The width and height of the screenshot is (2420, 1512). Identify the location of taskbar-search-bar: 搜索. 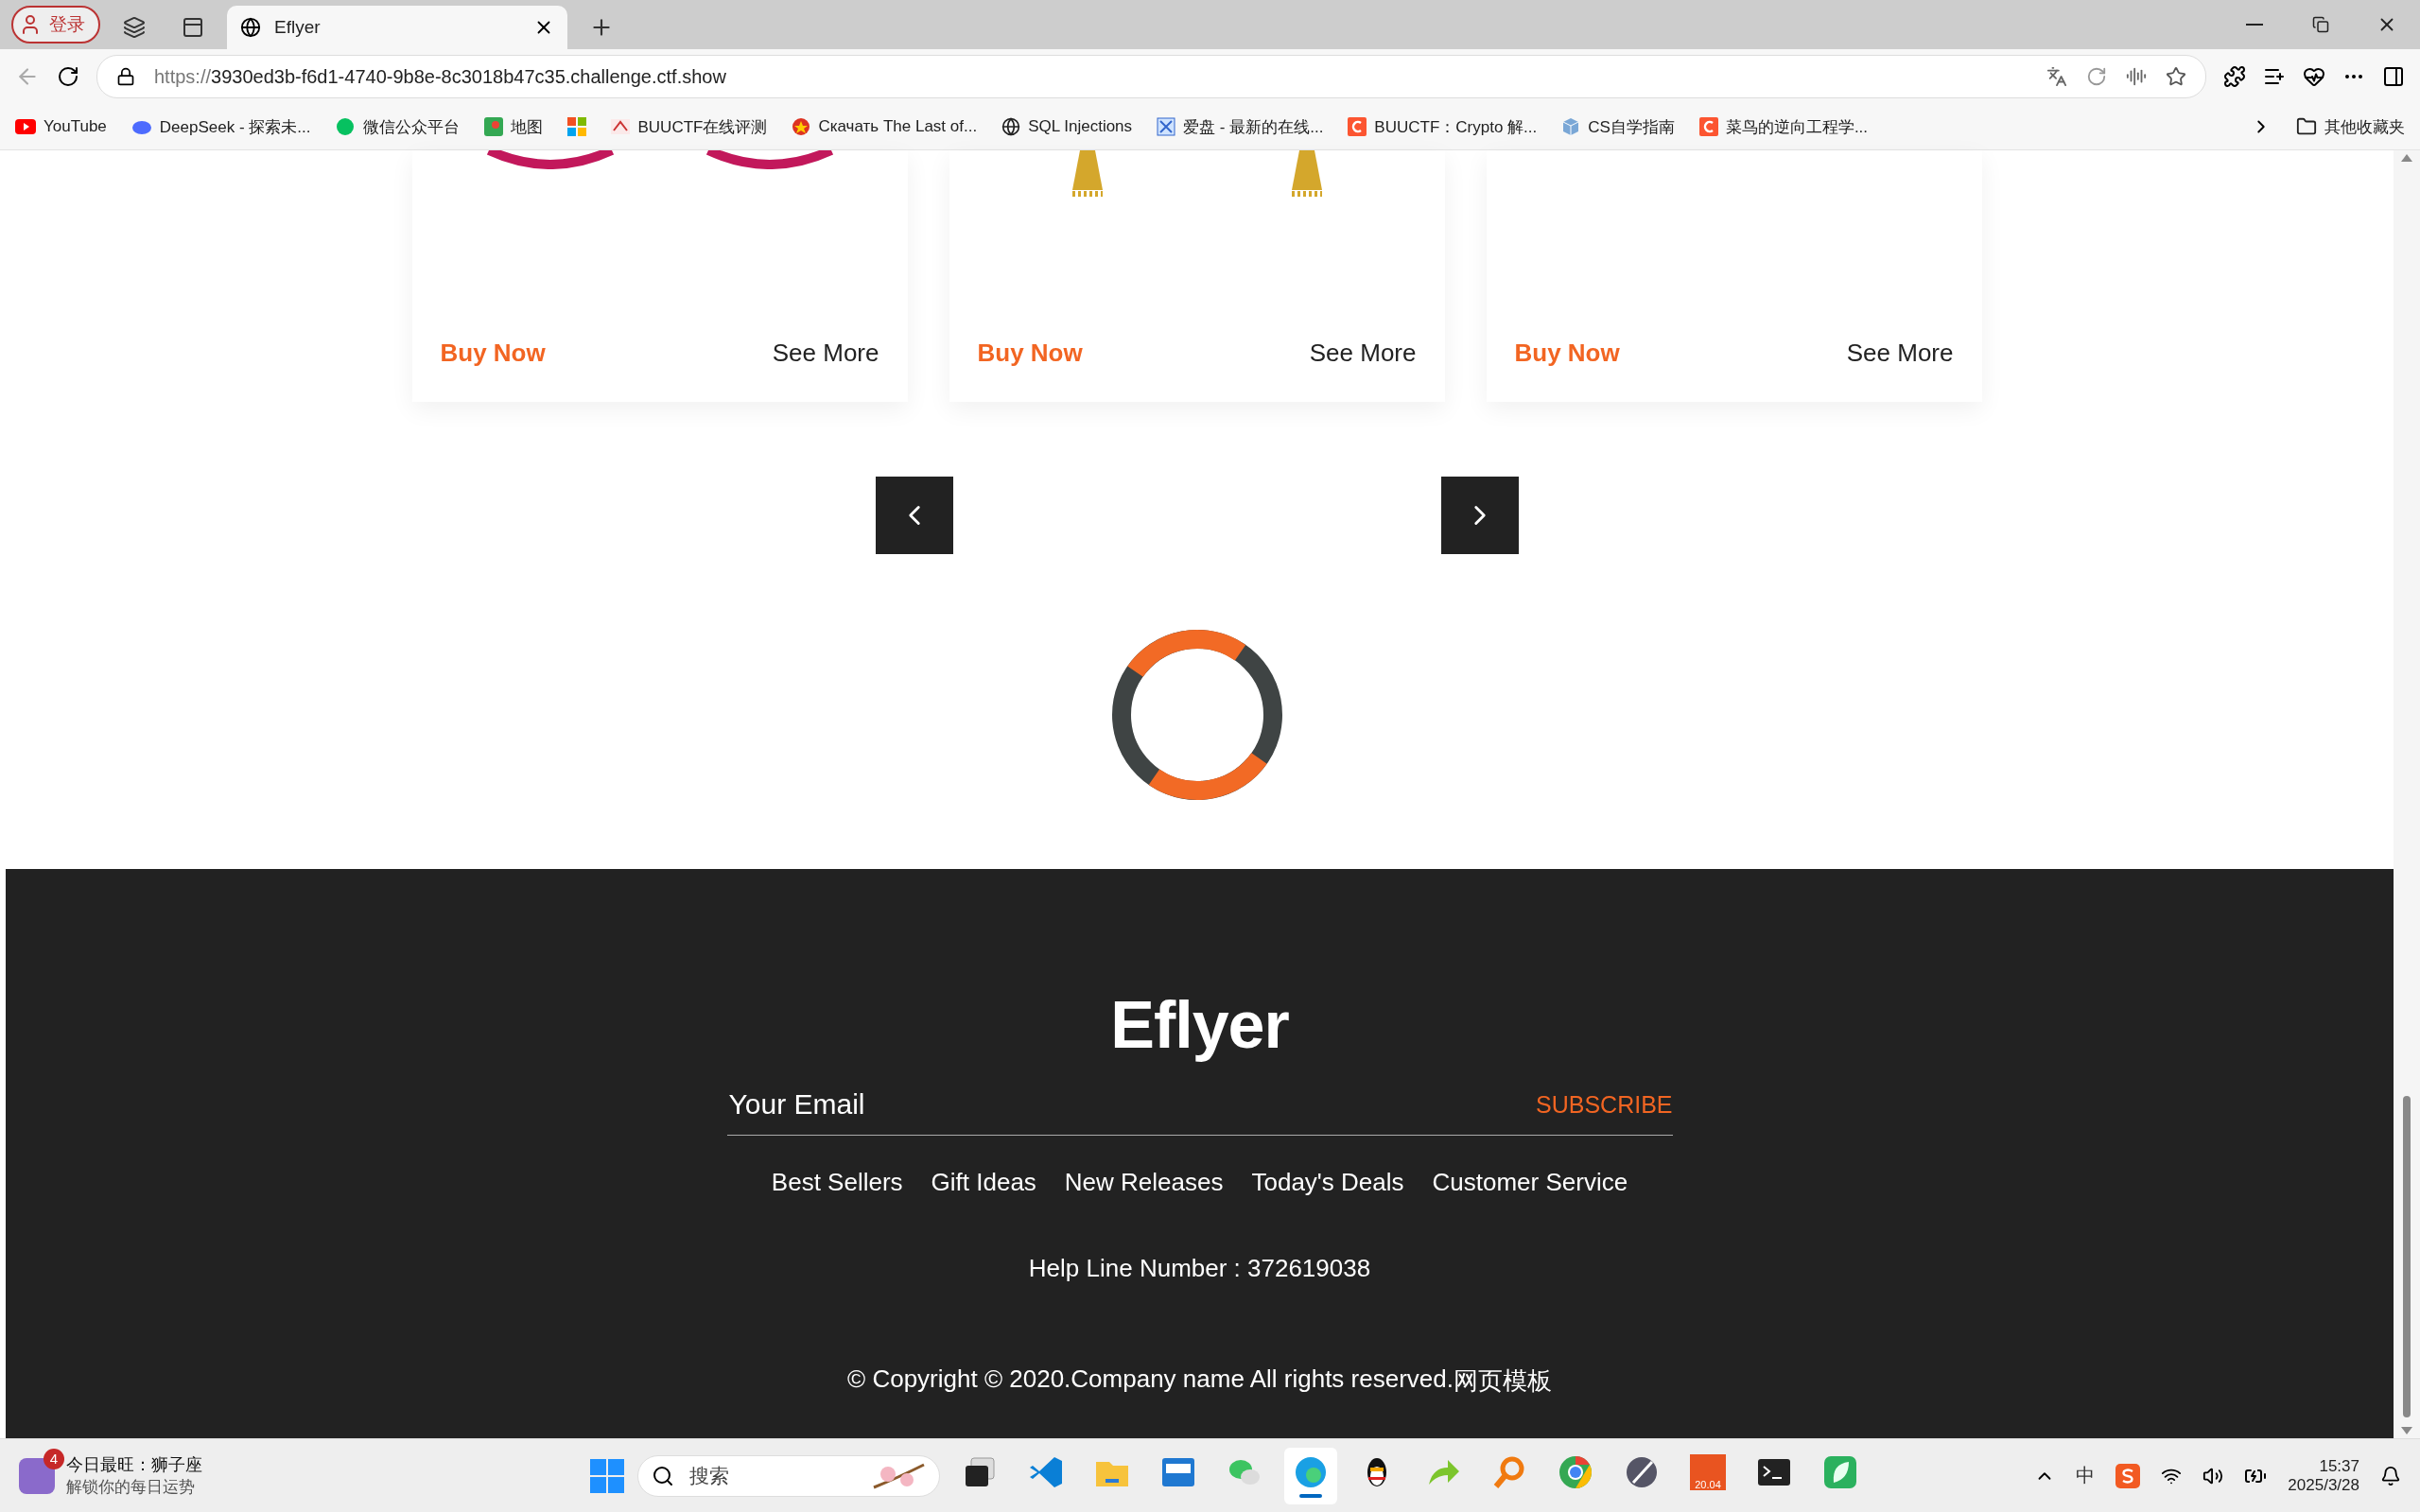
(789, 1476).